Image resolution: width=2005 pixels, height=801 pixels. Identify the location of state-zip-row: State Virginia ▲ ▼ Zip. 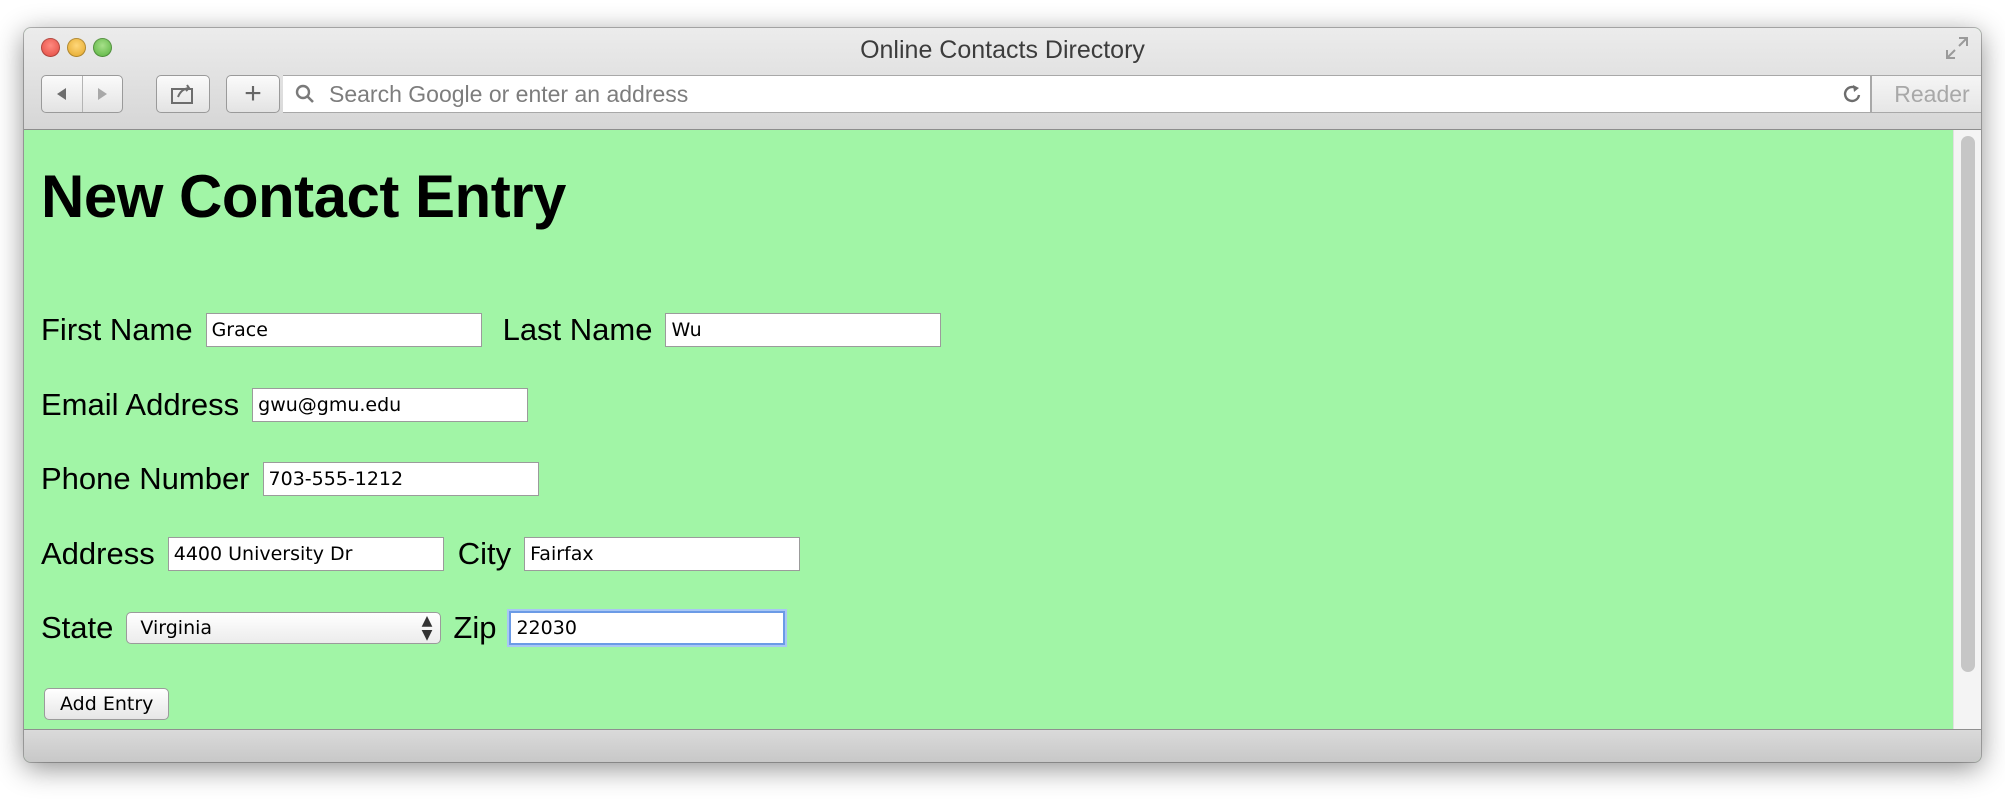
(413, 628).